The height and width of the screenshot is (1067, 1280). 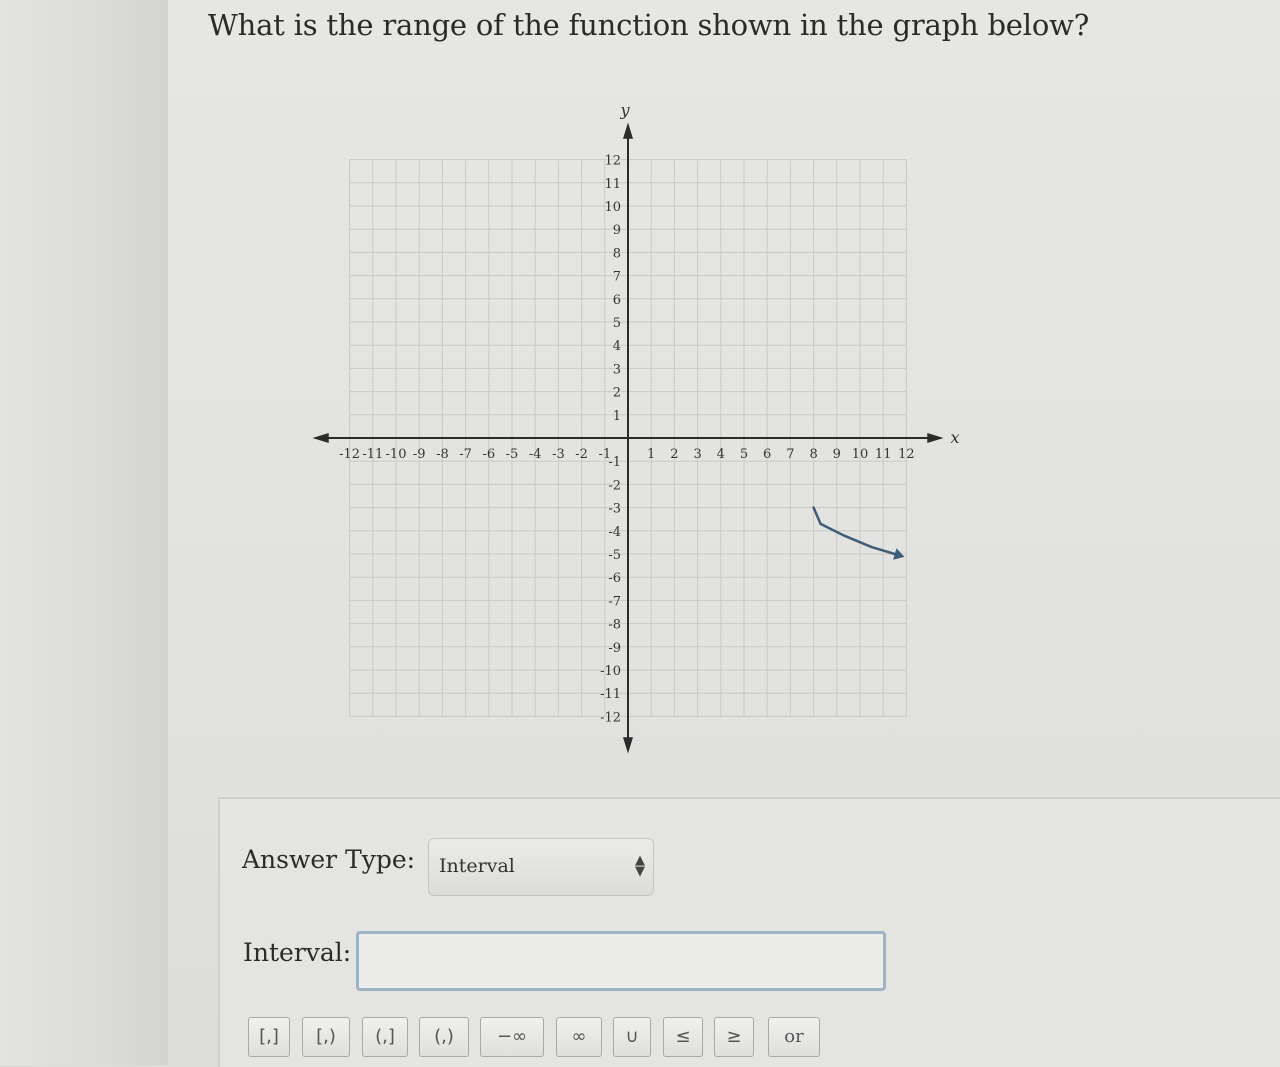 What do you see at coordinates (444, 1037) in the screenshot?
I see `open-open-interval-button: (,)` at bounding box center [444, 1037].